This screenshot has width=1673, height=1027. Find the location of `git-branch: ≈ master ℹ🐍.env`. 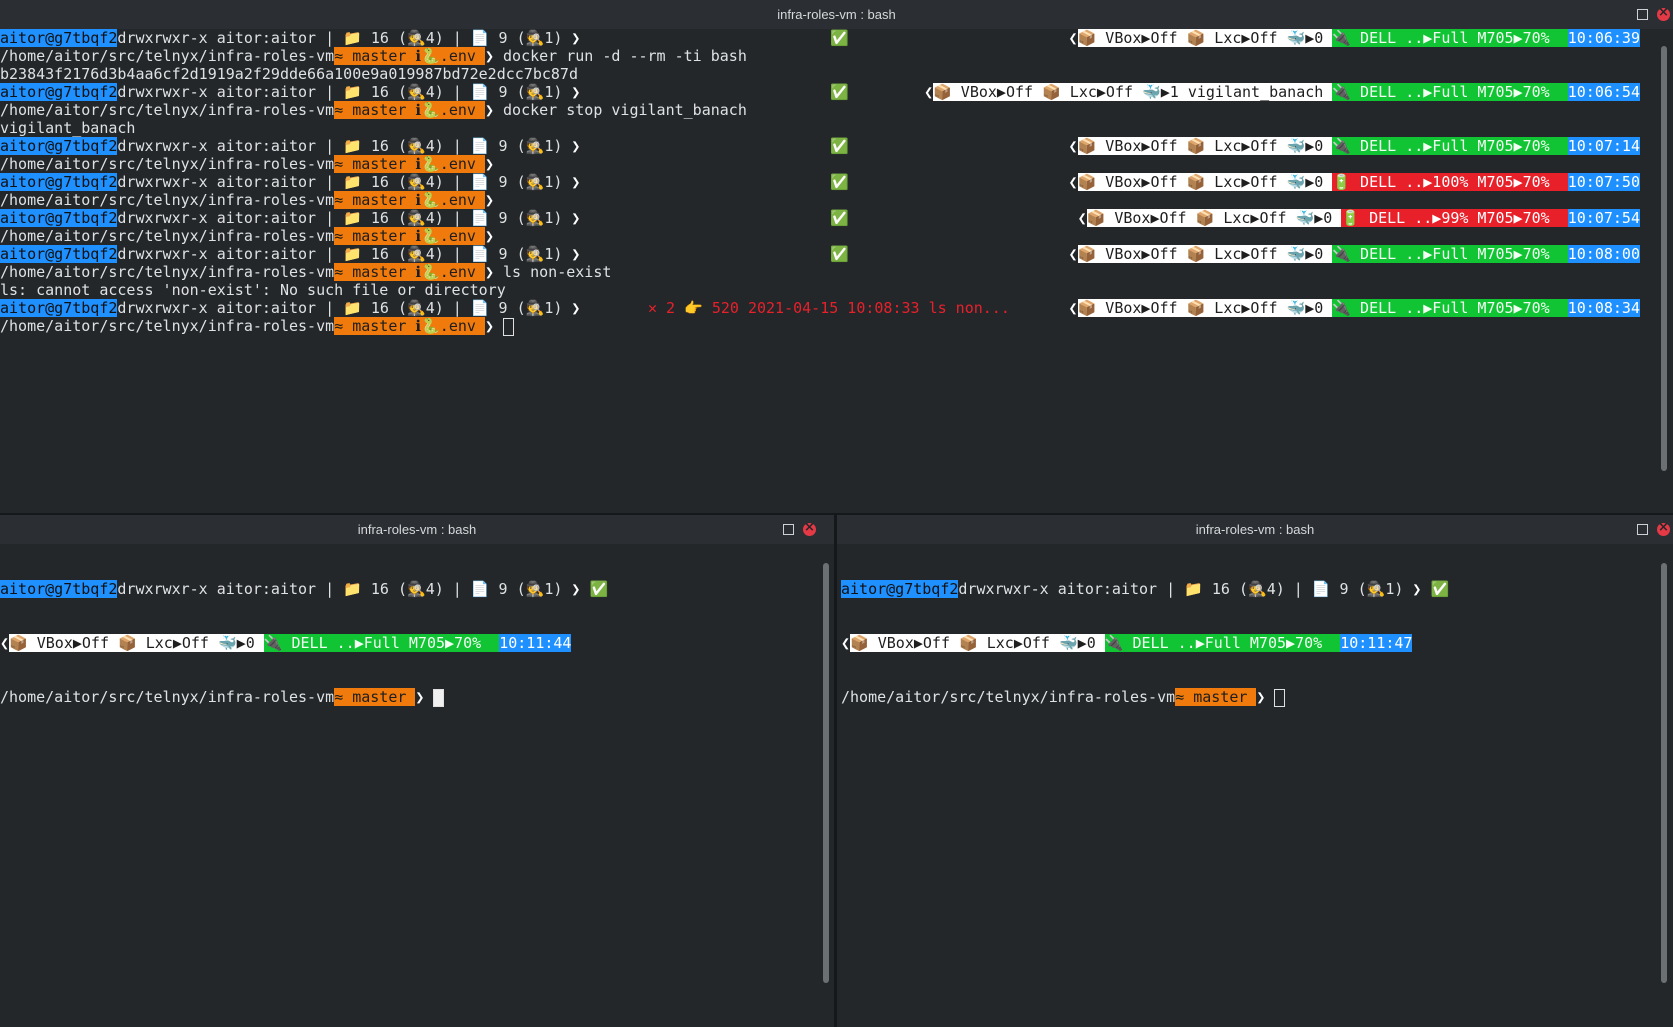

git-branch: ≈ master ℹ🐍.env is located at coordinates (409, 272).